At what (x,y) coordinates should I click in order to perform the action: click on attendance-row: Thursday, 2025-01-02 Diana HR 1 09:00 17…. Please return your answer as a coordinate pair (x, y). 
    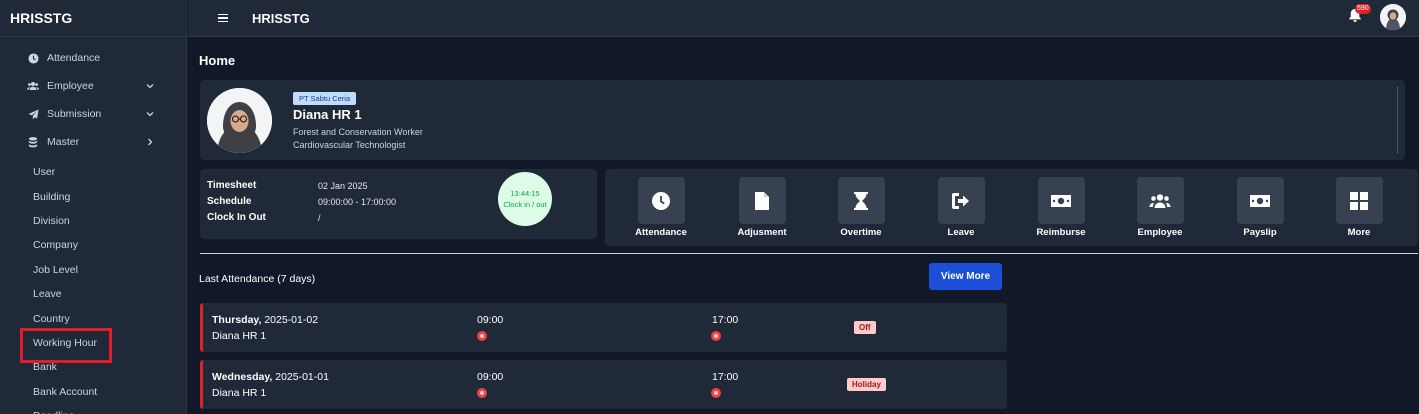
    Looking at the image, I should click on (603, 327).